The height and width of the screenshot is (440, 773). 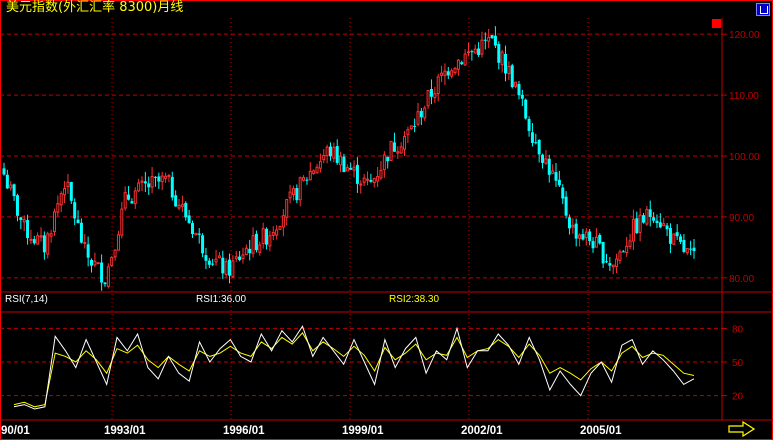 I want to click on y-tick-label: 120.00, so click(x=744, y=35).